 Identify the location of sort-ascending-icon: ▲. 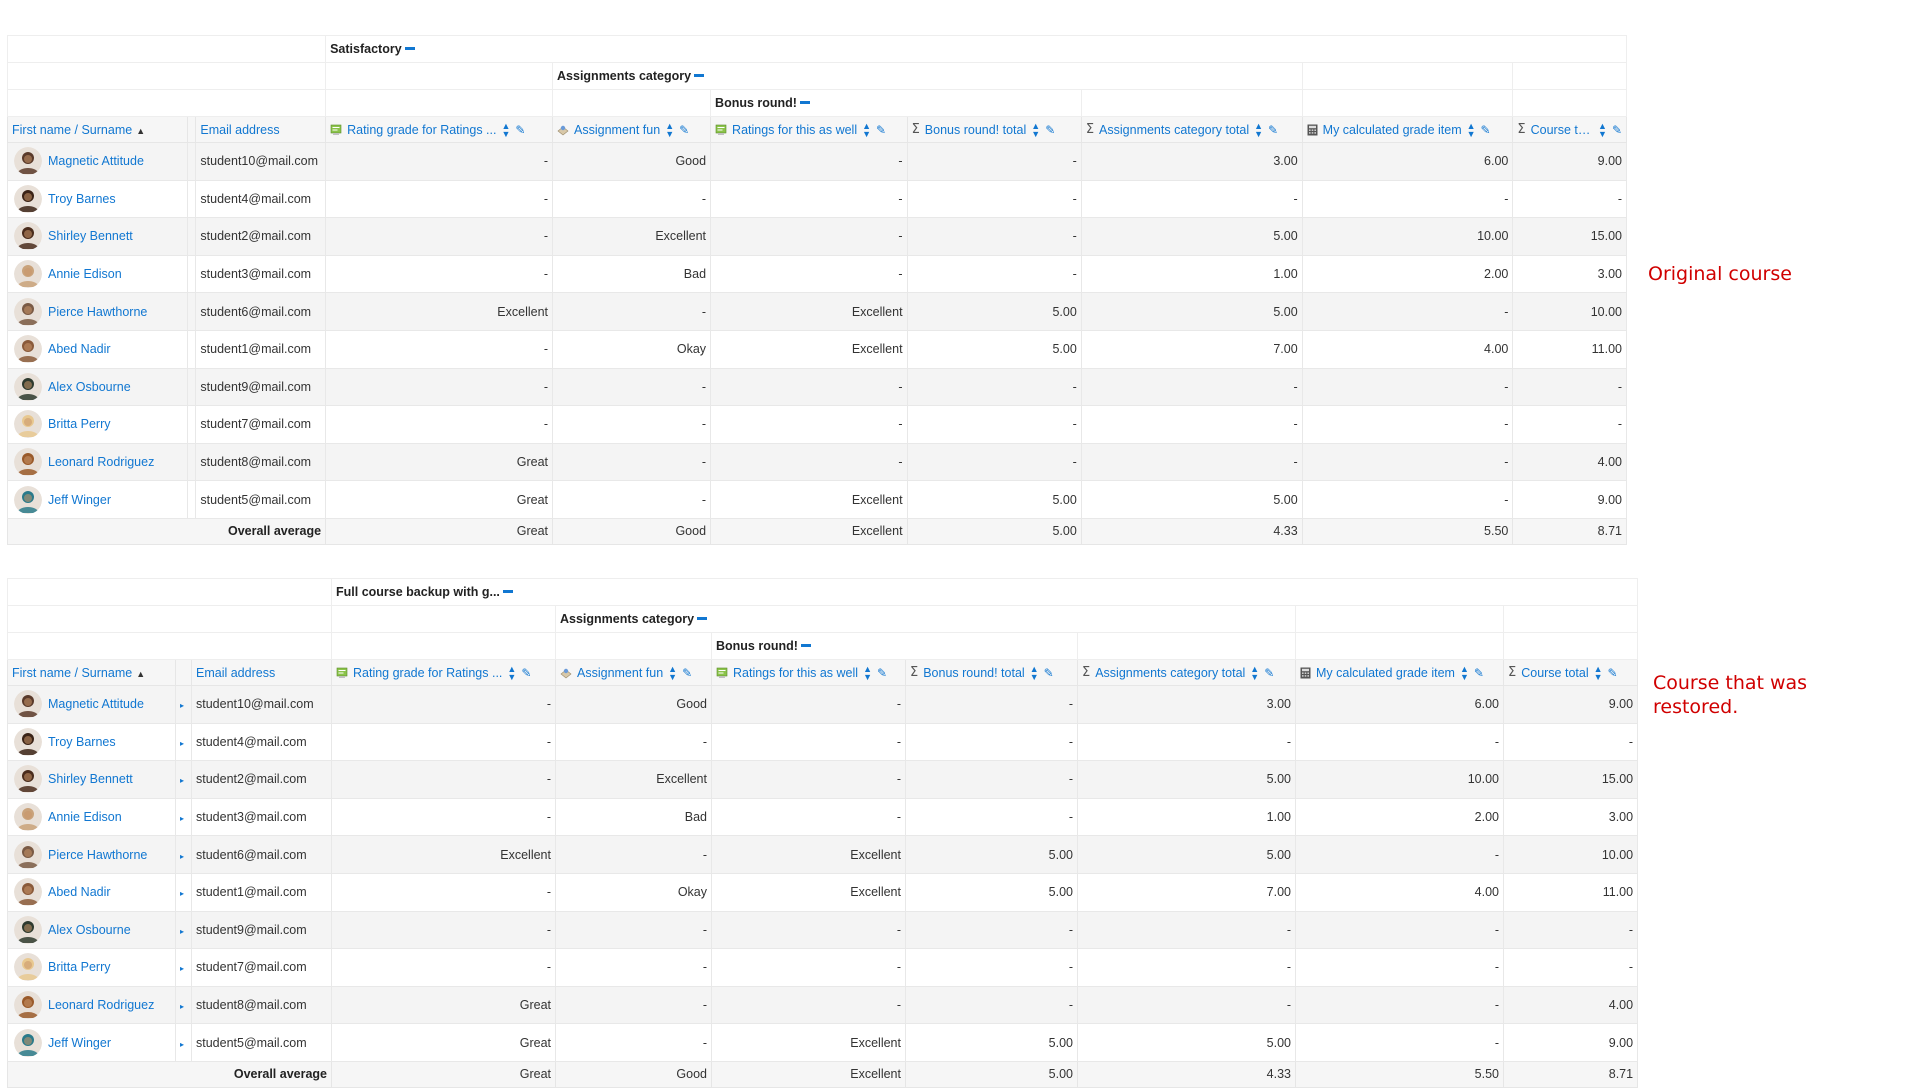
(140, 674).